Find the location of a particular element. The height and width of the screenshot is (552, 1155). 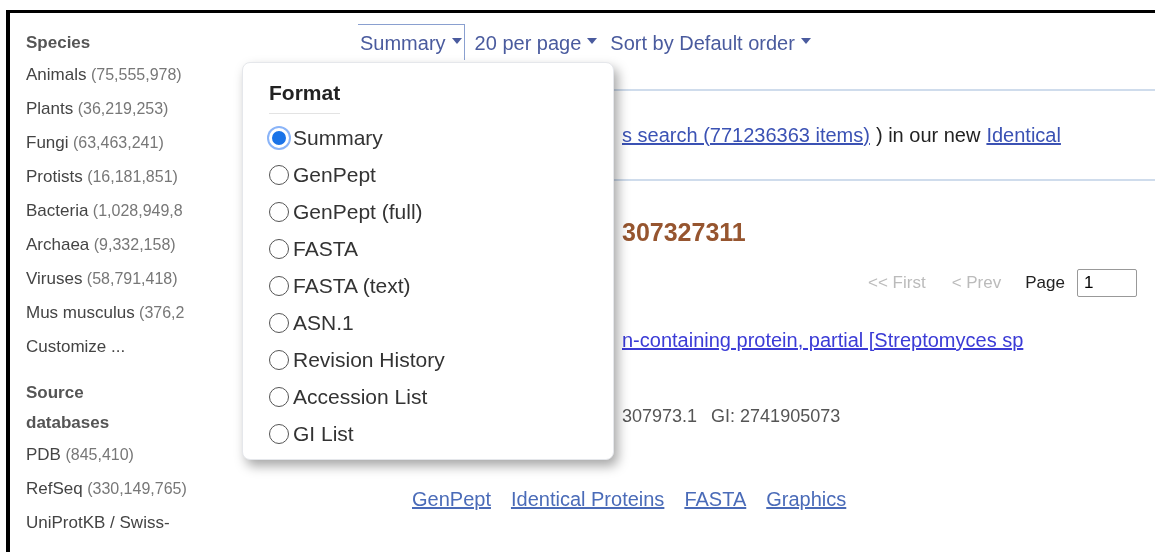

menu-title: Format is located at coordinates (305, 95).